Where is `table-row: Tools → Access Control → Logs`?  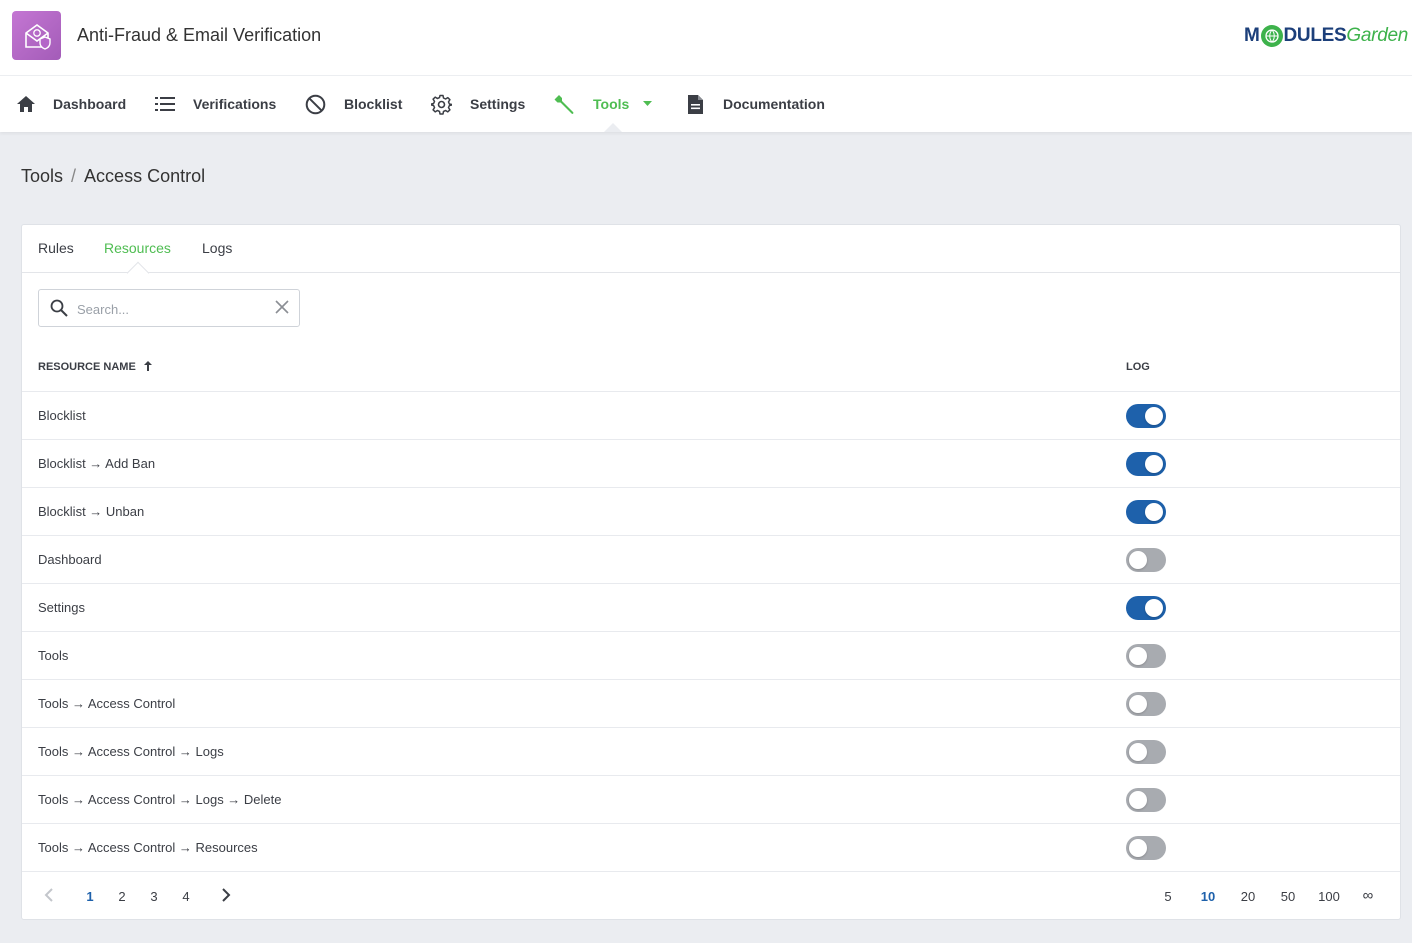
table-row: Tools → Access Control → Logs is located at coordinates (711, 752).